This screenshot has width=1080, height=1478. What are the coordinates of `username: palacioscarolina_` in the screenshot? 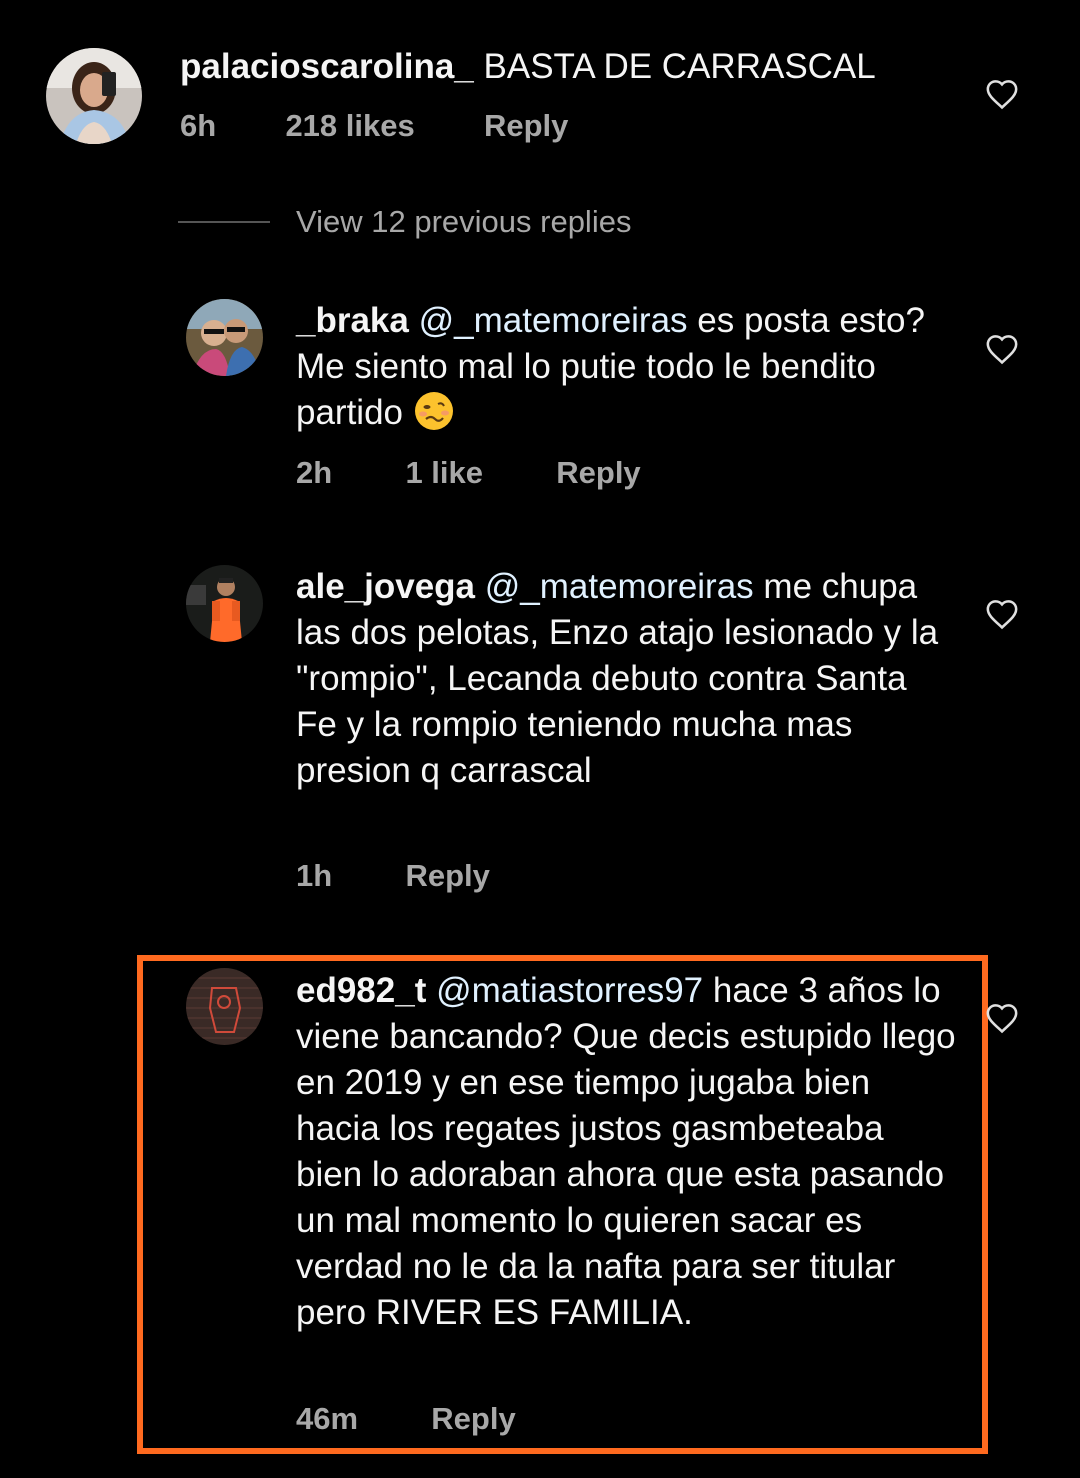 It's located at (327, 66).